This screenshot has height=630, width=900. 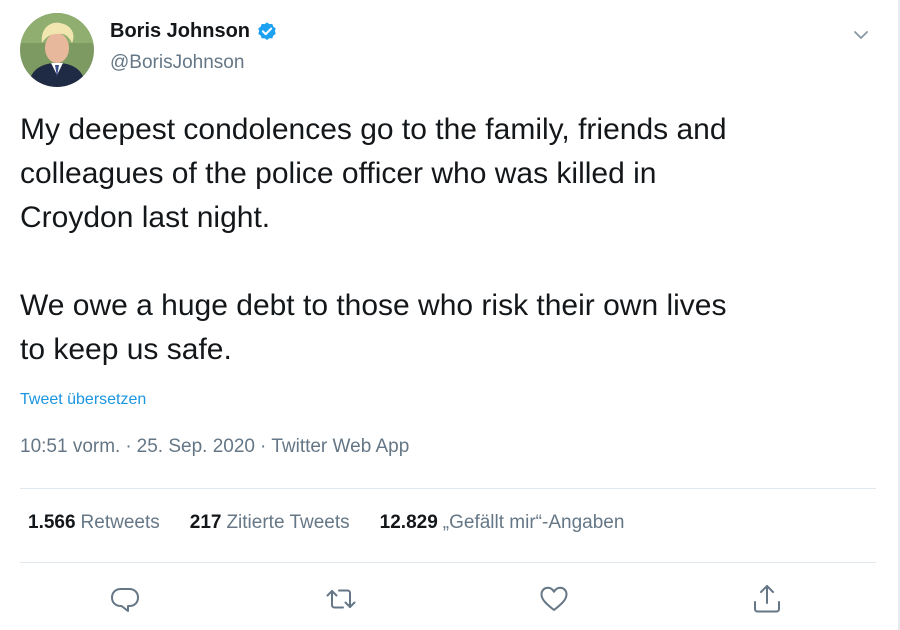 I want to click on tweet-time: 10:51 vorm., so click(x=70, y=446).